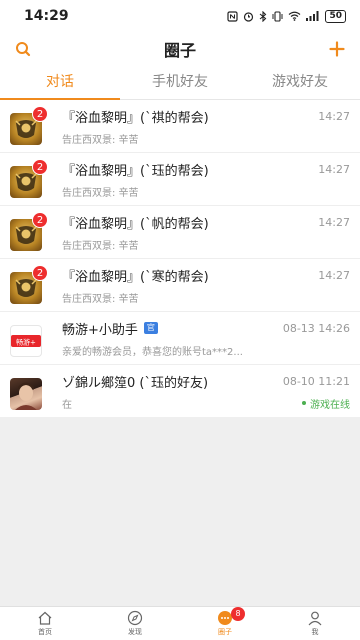 The height and width of the screenshot is (640, 360). Describe the element at coordinates (135, 383) in the screenshot. I see `conversation-name: ゾ錦ル鄉篞0 (`珏的好友)` at that location.